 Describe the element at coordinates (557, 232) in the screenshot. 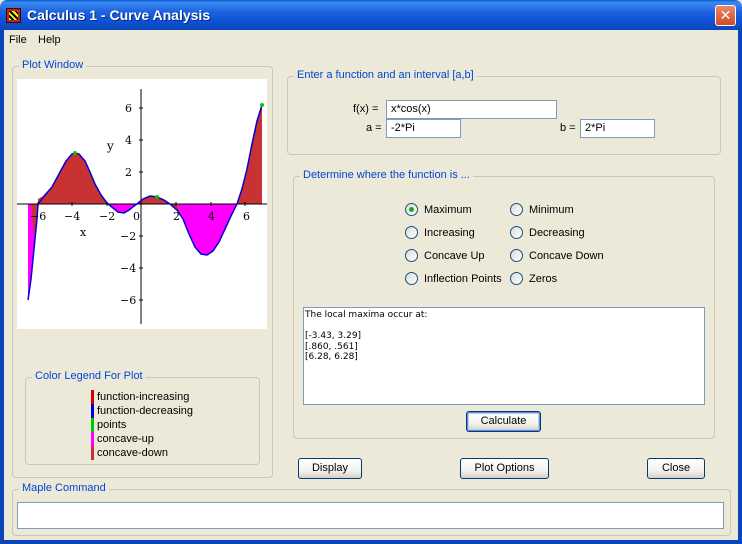

I see `radio-label: Decreasing` at that location.